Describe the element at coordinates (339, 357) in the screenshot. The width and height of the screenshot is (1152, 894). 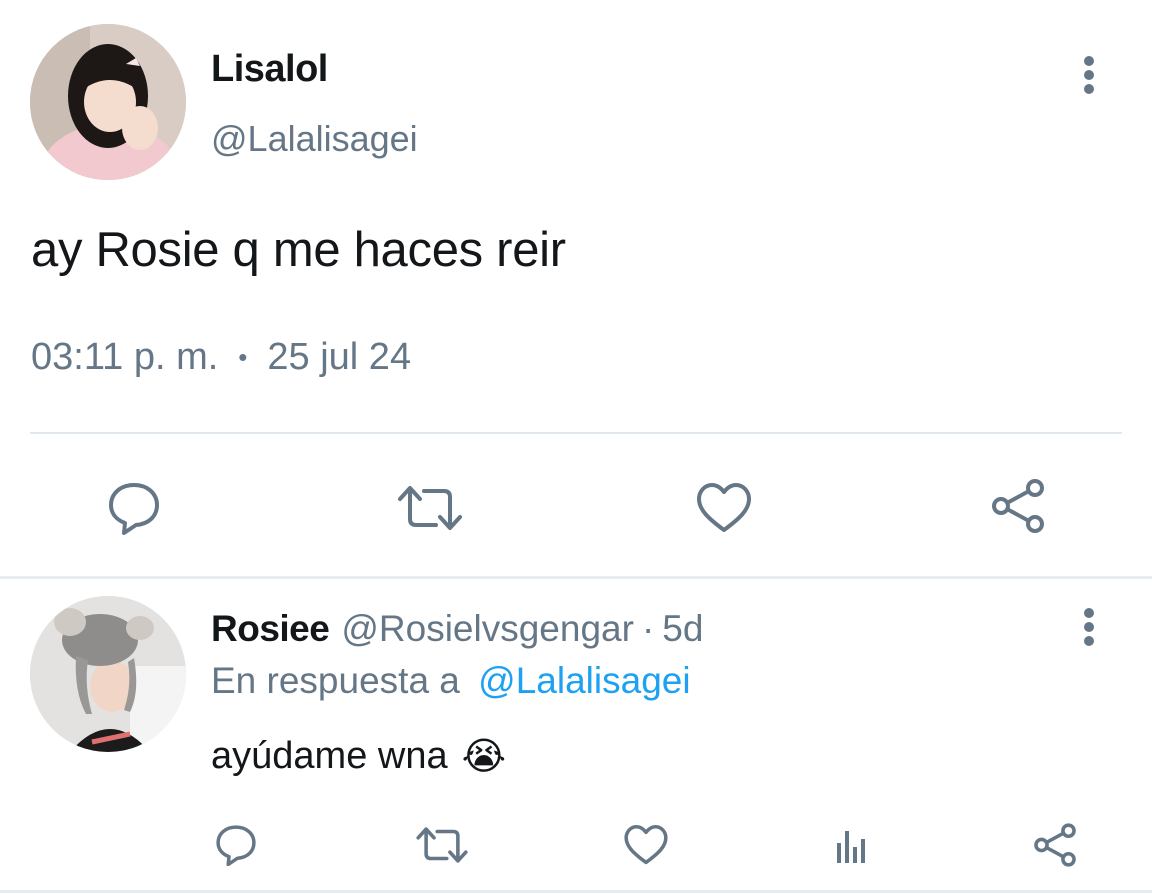
I see `tweet-date: 25 jul 24` at that location.